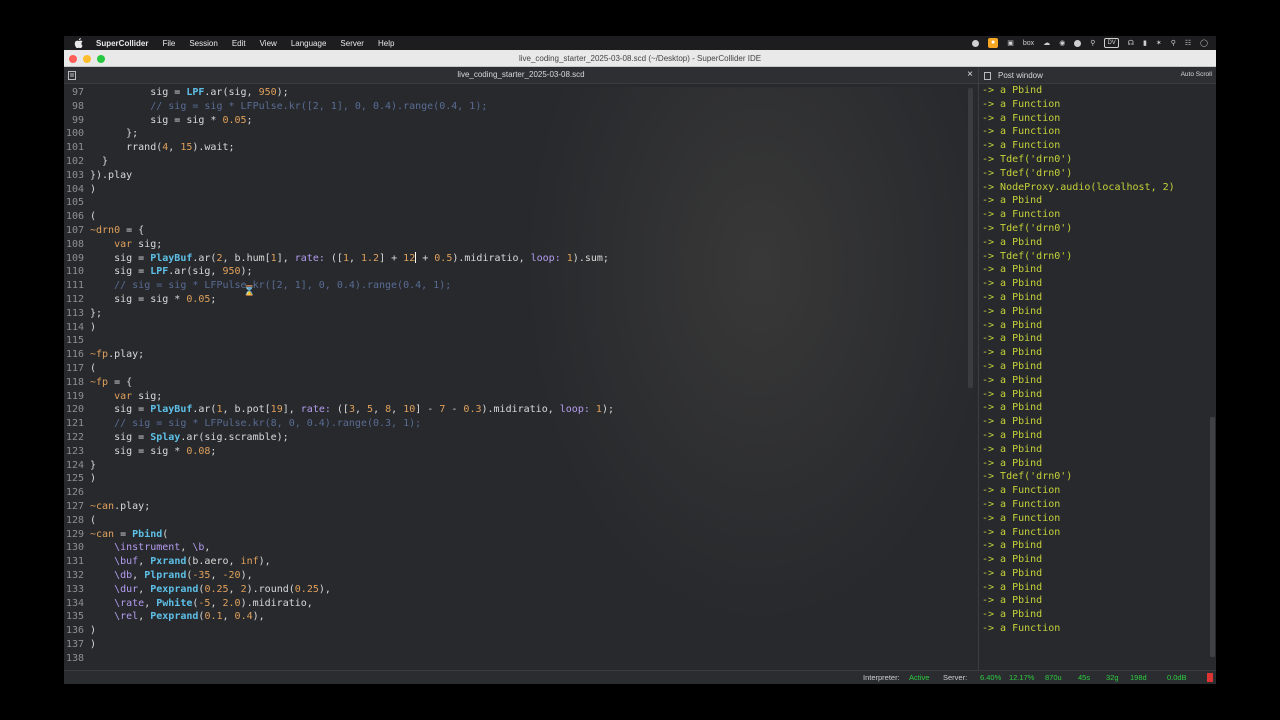 Image resolution: width=1280 pixels, height=720 pixels. What do you see at coordinates (1138, 677) in the screenshot?
I see `server-synthdefs: 198d` at bounding box center [1138, 677].